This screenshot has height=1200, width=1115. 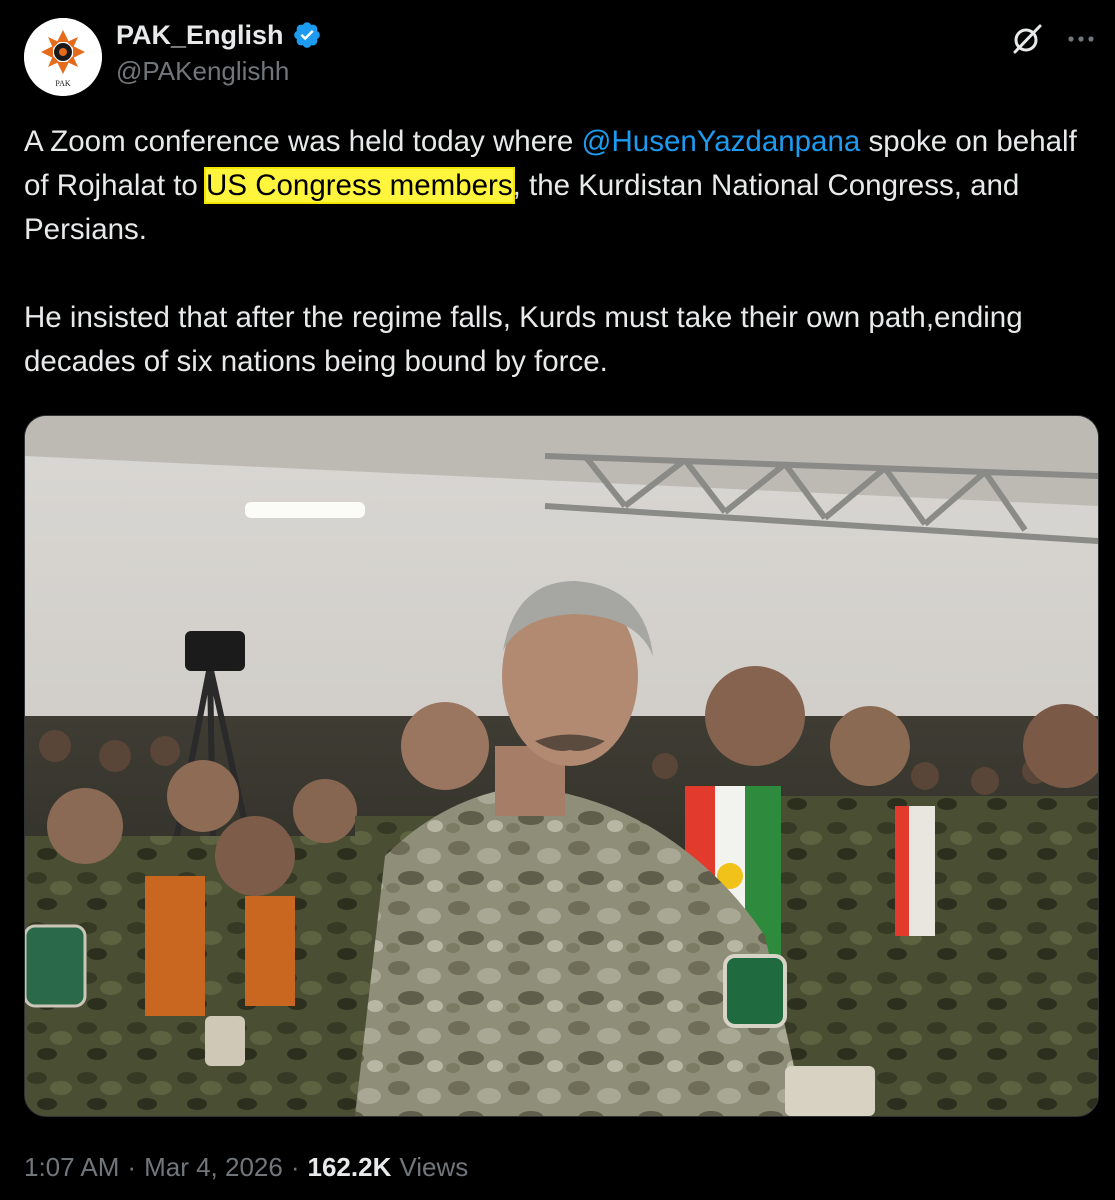 I want to click on display-name: PAK_English, so click(x=200, y=35).